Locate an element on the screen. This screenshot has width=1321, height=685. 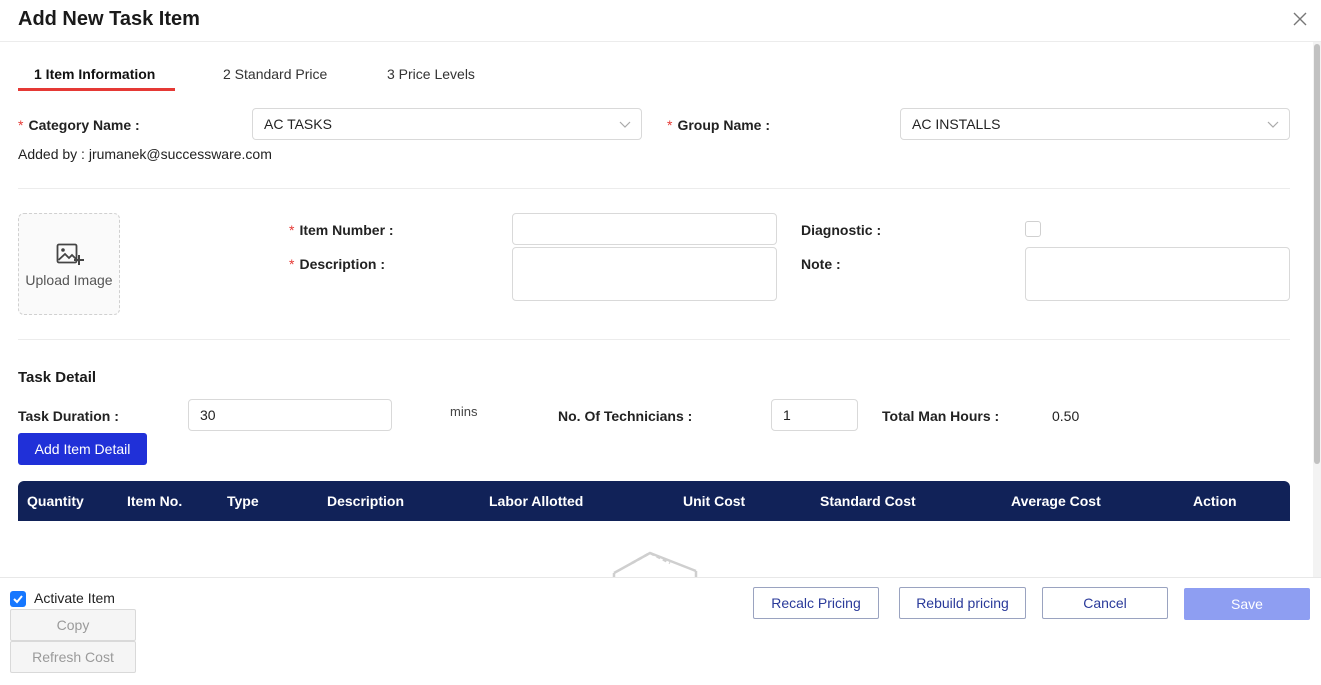
copy-button: Copy is located at coordinates (73, 625).